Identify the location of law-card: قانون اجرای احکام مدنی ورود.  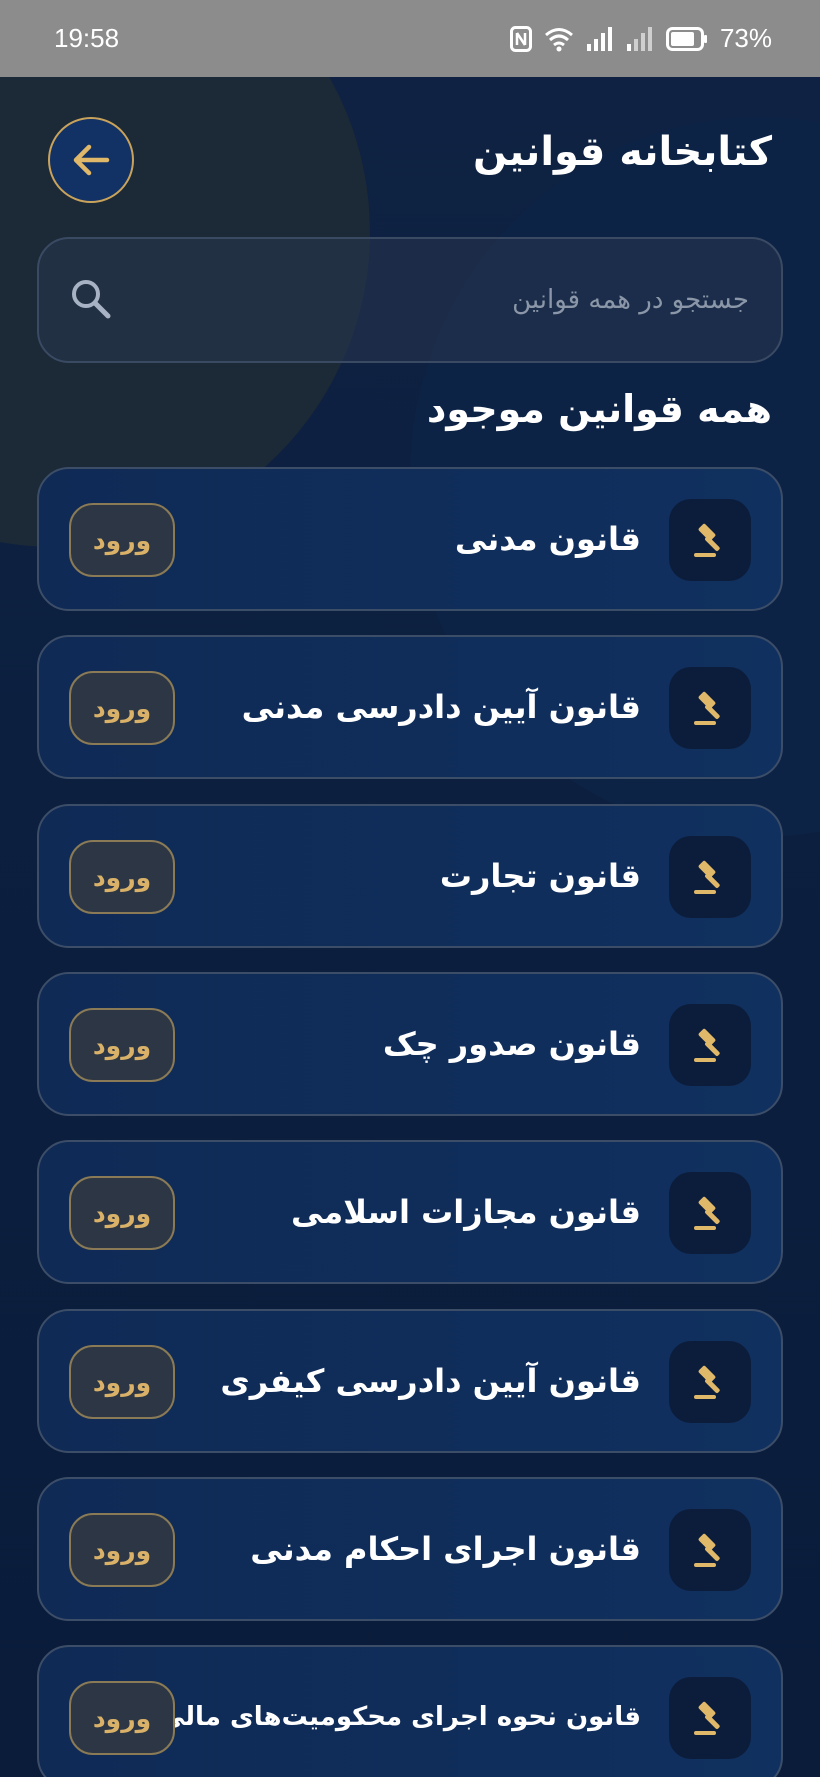
(410, 1549).